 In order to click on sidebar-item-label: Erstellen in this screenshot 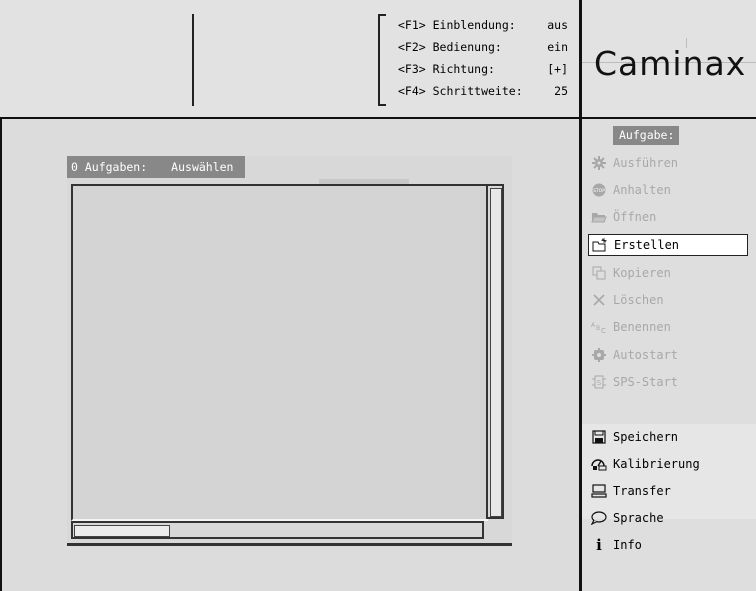, I will do `click(647, 245)`.